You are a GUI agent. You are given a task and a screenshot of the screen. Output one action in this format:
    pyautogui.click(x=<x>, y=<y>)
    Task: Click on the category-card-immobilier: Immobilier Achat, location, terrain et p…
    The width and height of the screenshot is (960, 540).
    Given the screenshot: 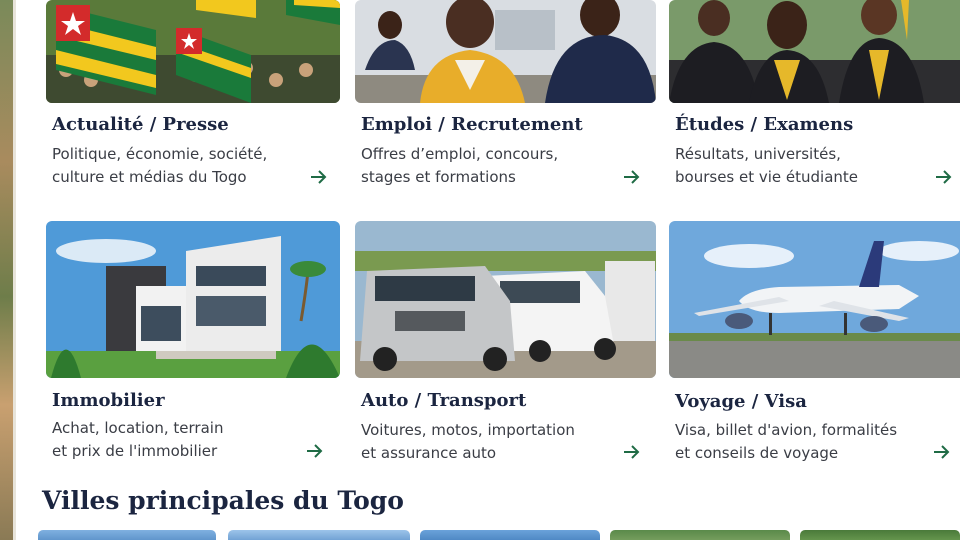 What is the action you would take?
    pyautogui.click(x=193, y=343)
    